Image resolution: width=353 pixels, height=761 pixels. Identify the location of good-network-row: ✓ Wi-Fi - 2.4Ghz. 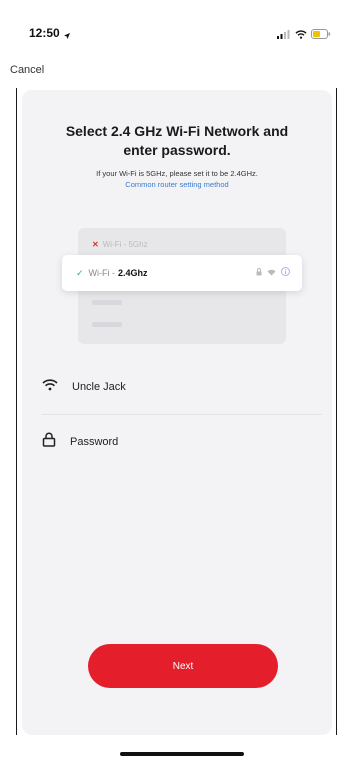
(182, 273).